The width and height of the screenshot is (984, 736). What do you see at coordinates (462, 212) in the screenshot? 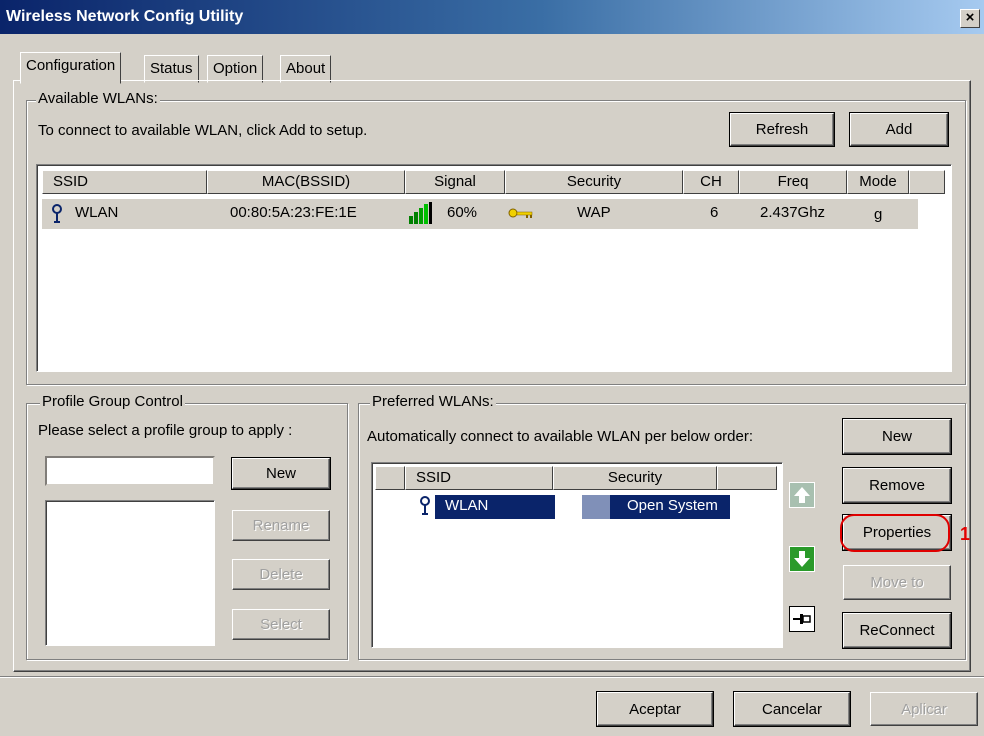
I see `row-signal: 60%` at bounding box center [462, 212].